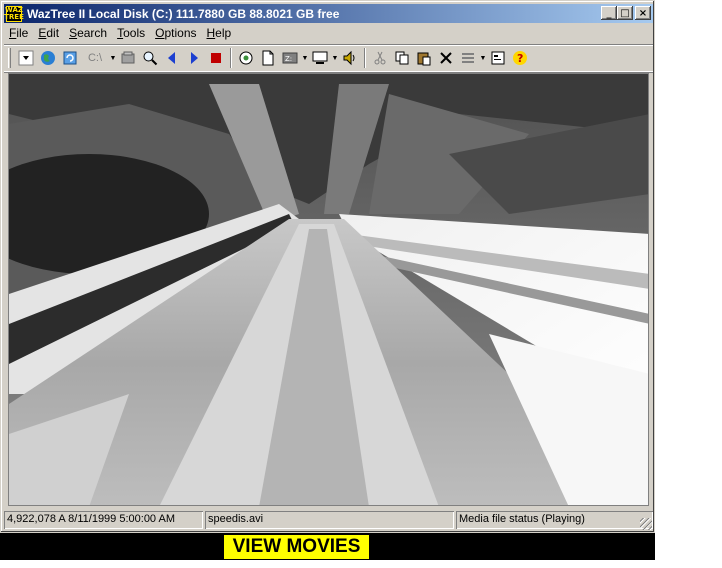 Image resolution: width=722 pixels, height=568 pixels. I want to click on properties-icon, so click(498, 58).